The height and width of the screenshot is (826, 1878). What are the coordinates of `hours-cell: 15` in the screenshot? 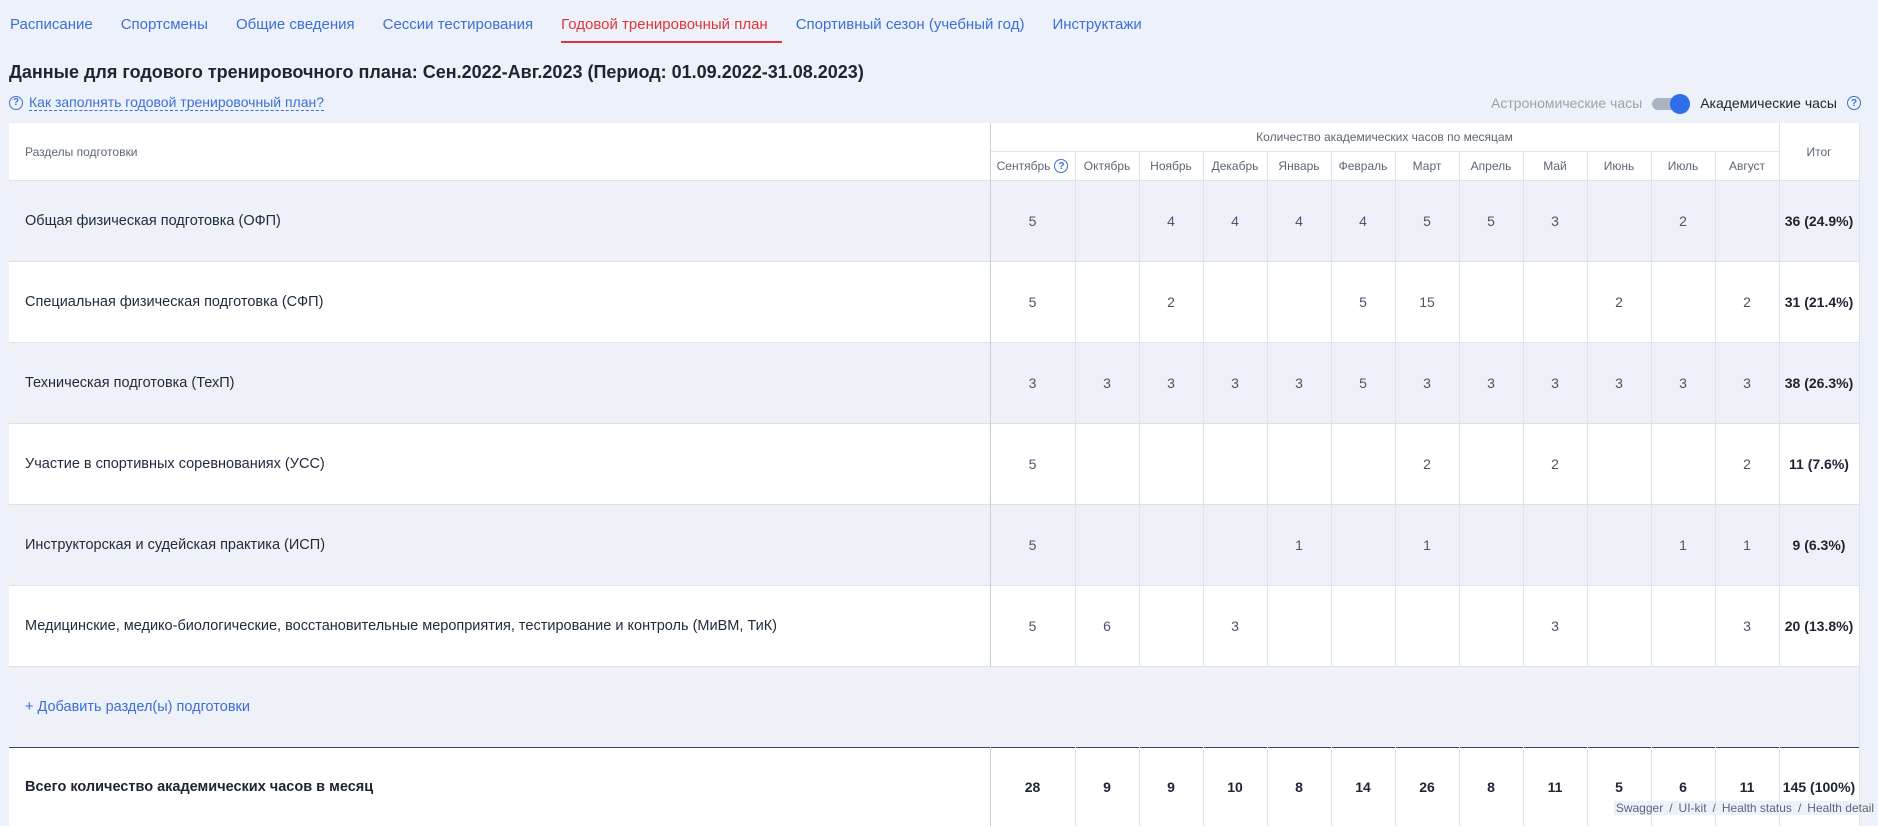 It's located at (1427, 302).